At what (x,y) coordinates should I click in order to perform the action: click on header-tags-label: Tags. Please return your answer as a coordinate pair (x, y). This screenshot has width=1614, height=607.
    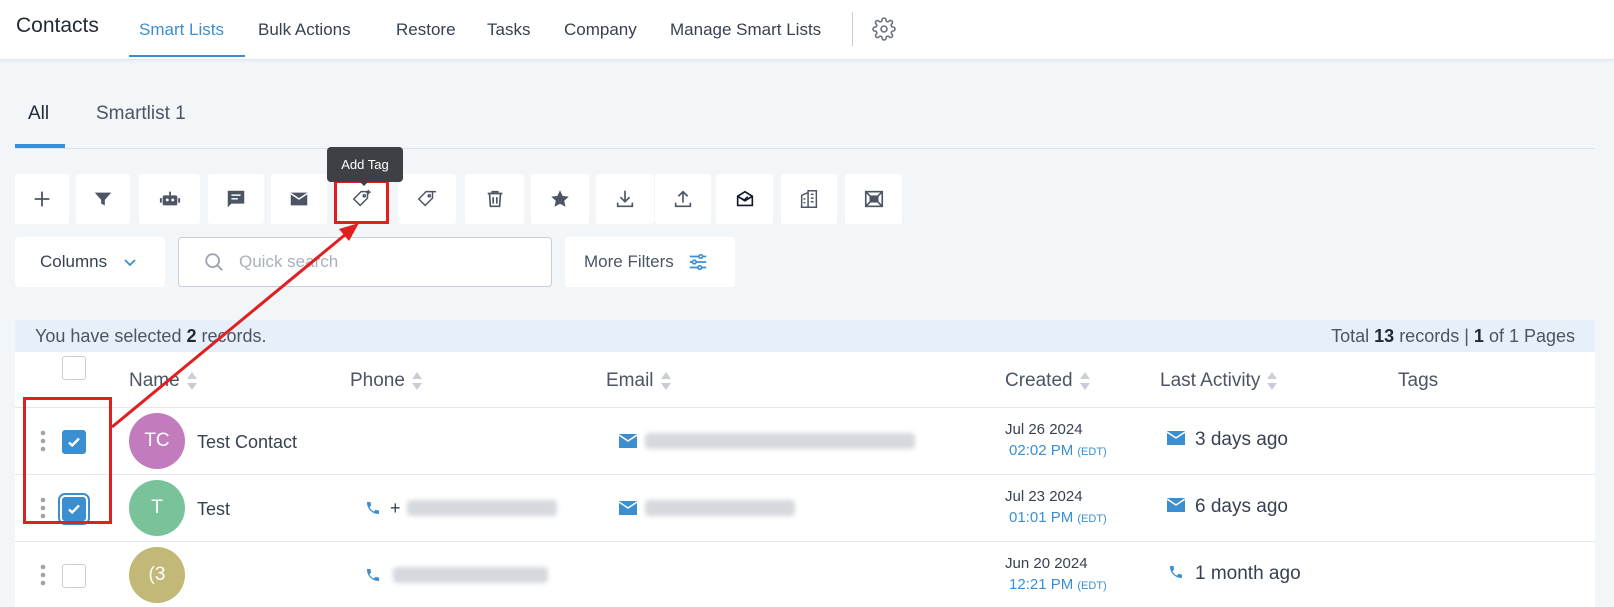
    Looking at the image, I should click on (1418, 380).